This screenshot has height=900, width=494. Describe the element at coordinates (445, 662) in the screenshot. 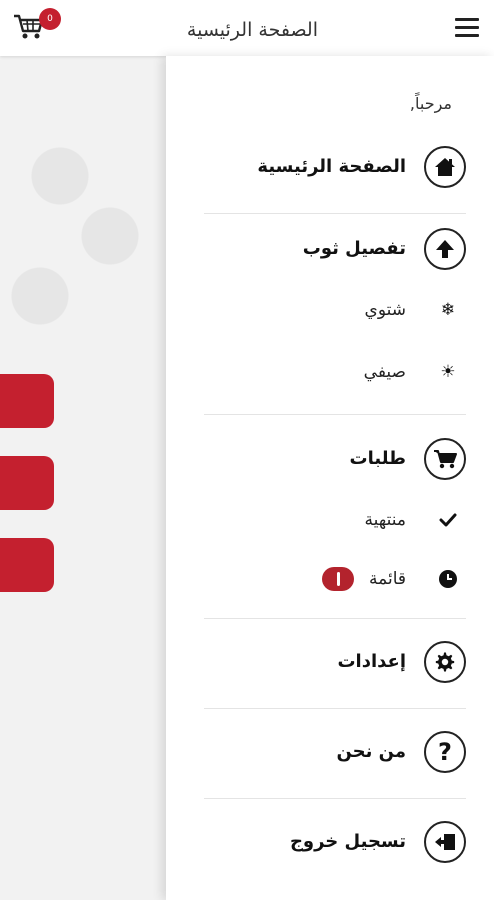

I see `gear-icon` at that location.